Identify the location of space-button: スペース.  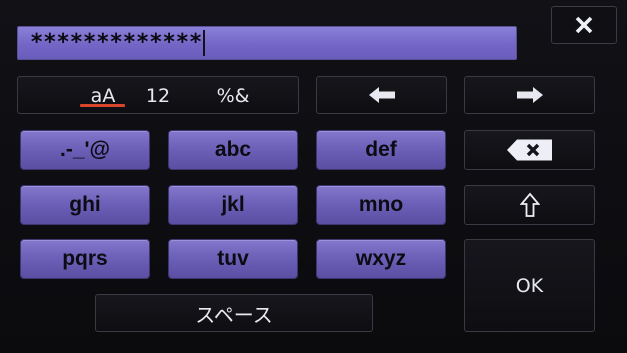
(234, 313).